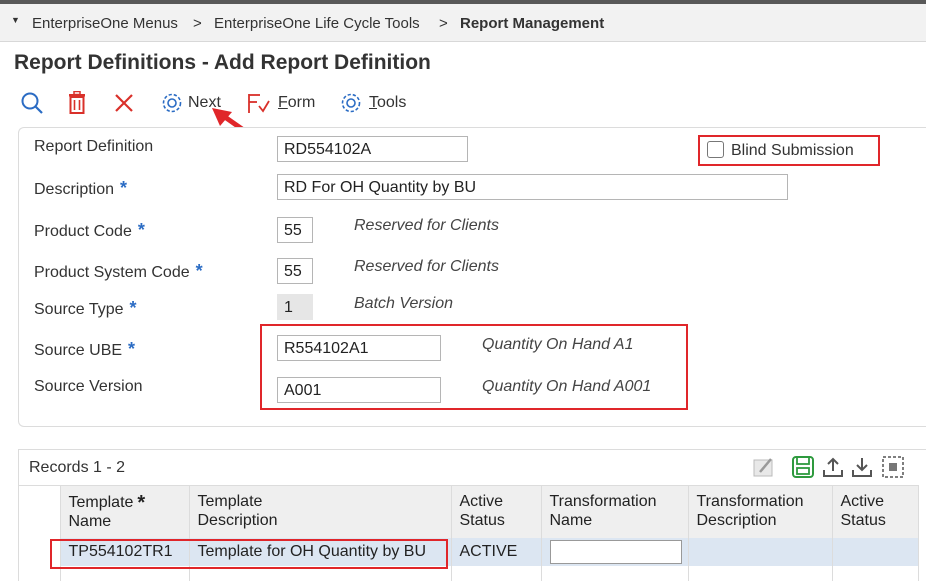 This screenshot has width=926, height=581. I want to click on product-system-code-field: 55, so click(295, 271).